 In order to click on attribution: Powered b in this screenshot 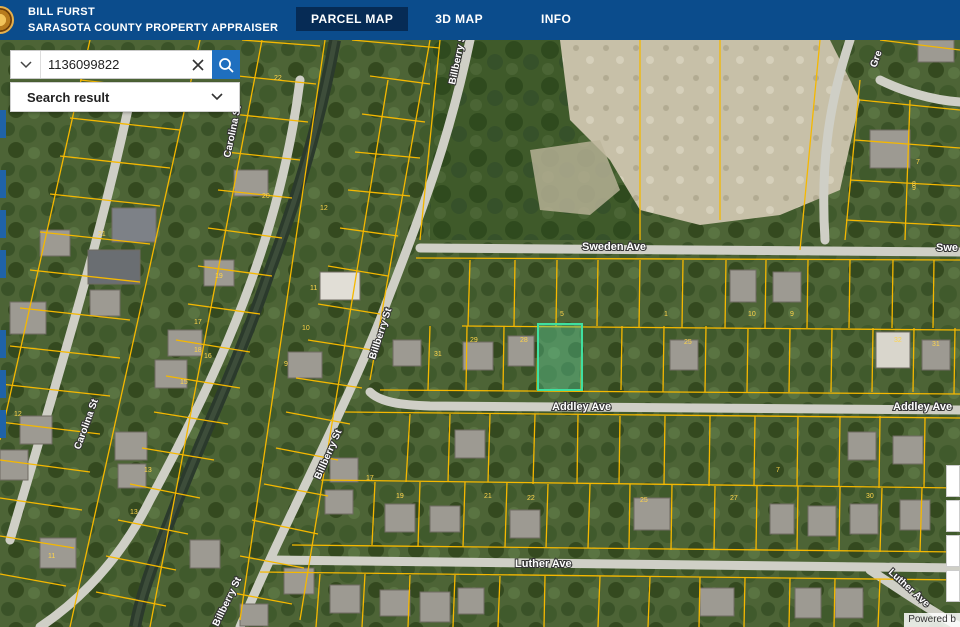, I will do `click(932, 620)`.